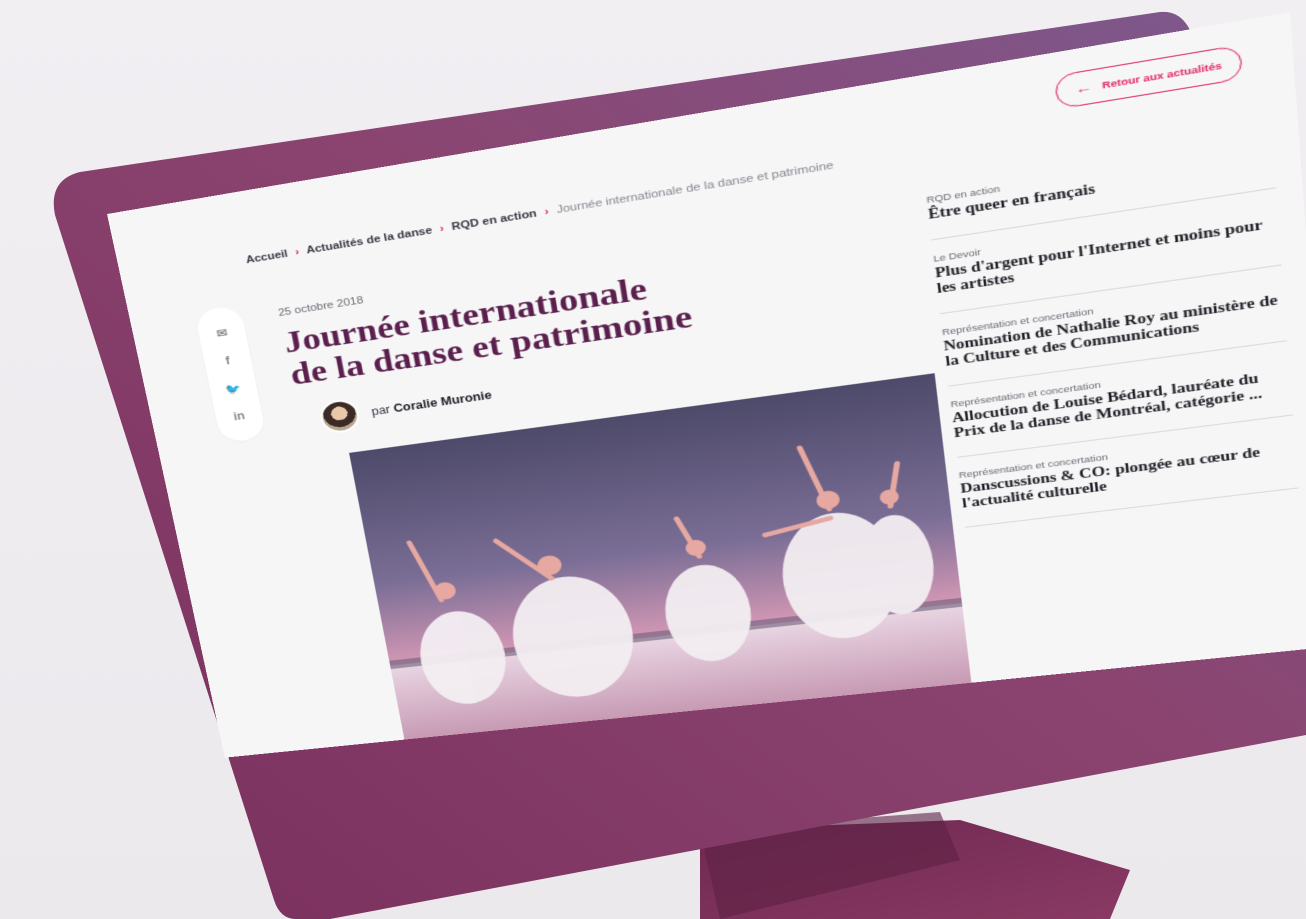  I want to click on author-block: par Coralie Muronie, so click(406, 407).